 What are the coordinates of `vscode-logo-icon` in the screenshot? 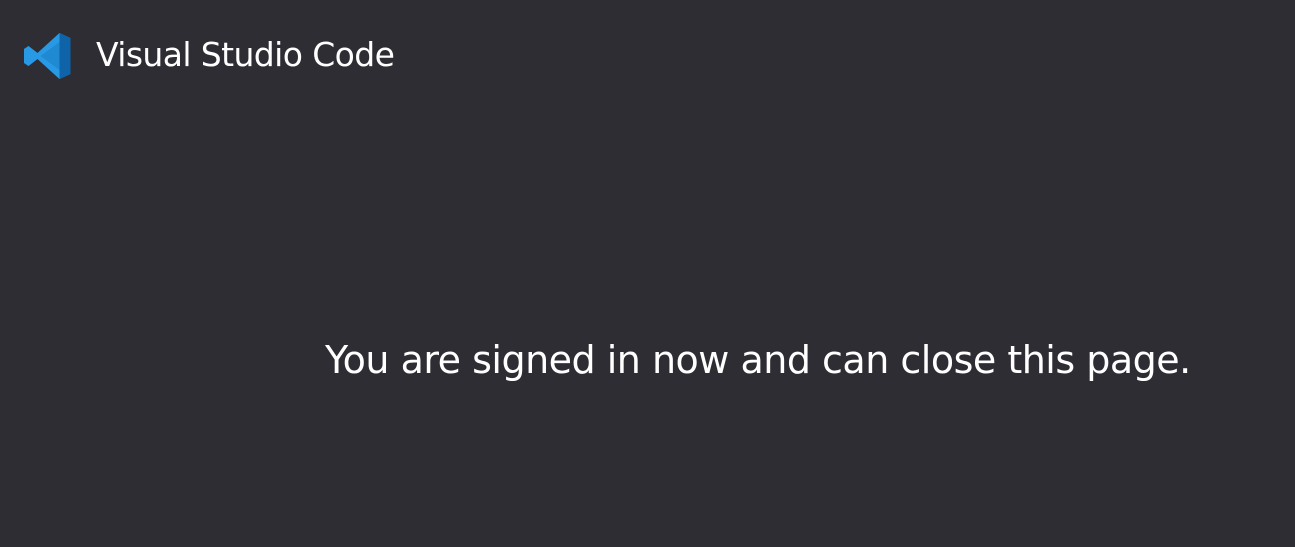 It's located at (47, 56).